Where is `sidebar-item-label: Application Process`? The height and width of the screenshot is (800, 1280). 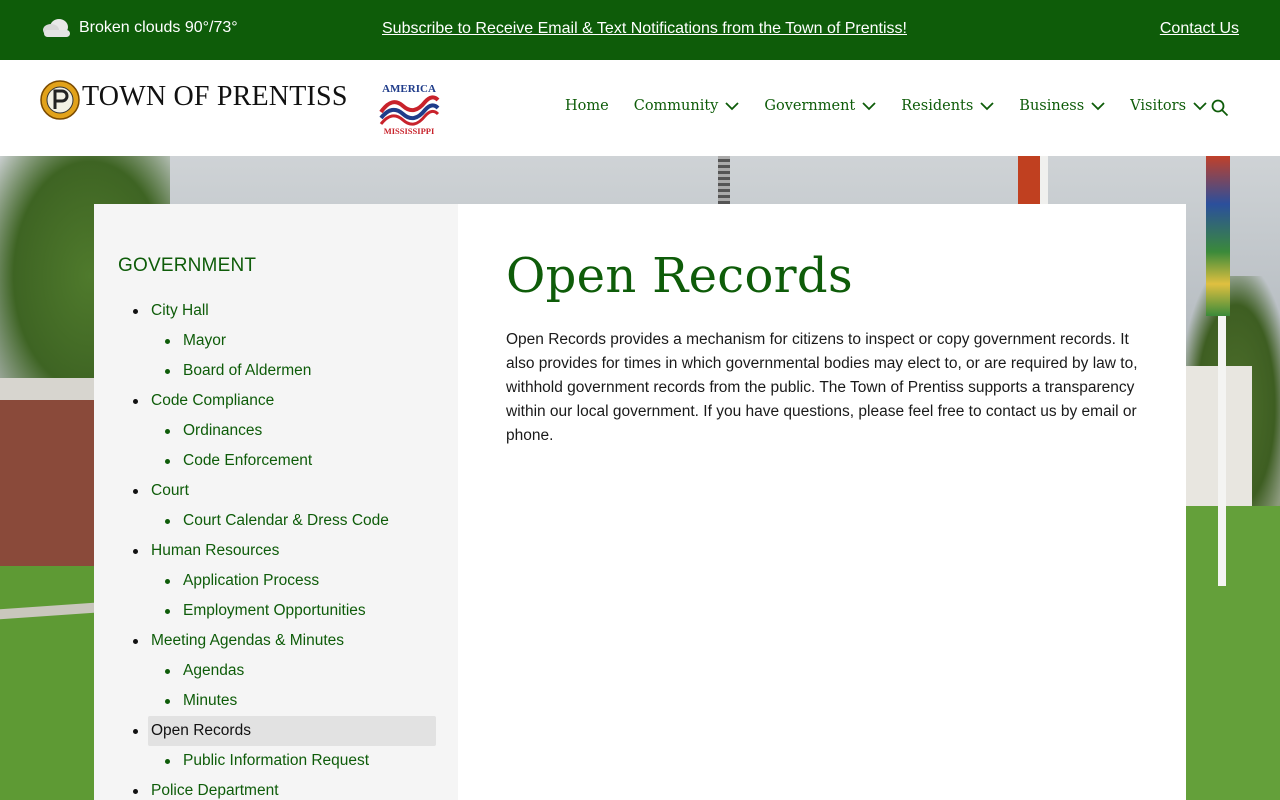 sidebar-item-label: Application Process is located at coordinates (251, 580).